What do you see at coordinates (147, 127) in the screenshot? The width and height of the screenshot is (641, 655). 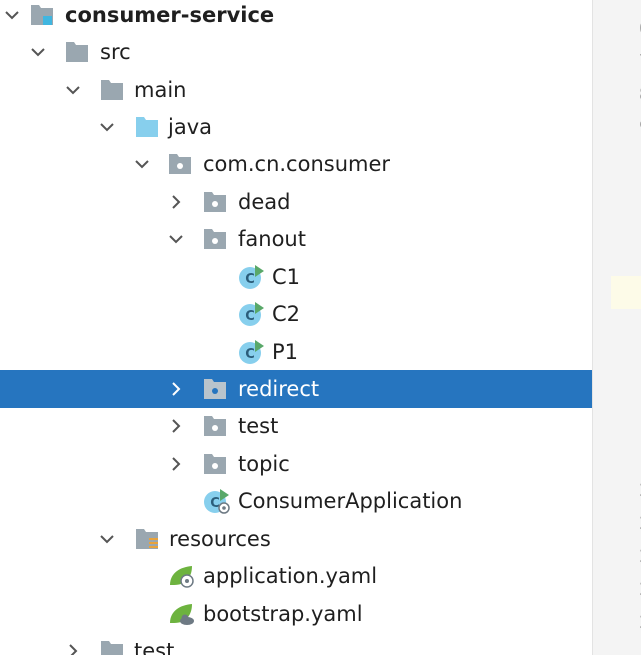 I see `source-folder-icon` at bounding box center [147, 127].